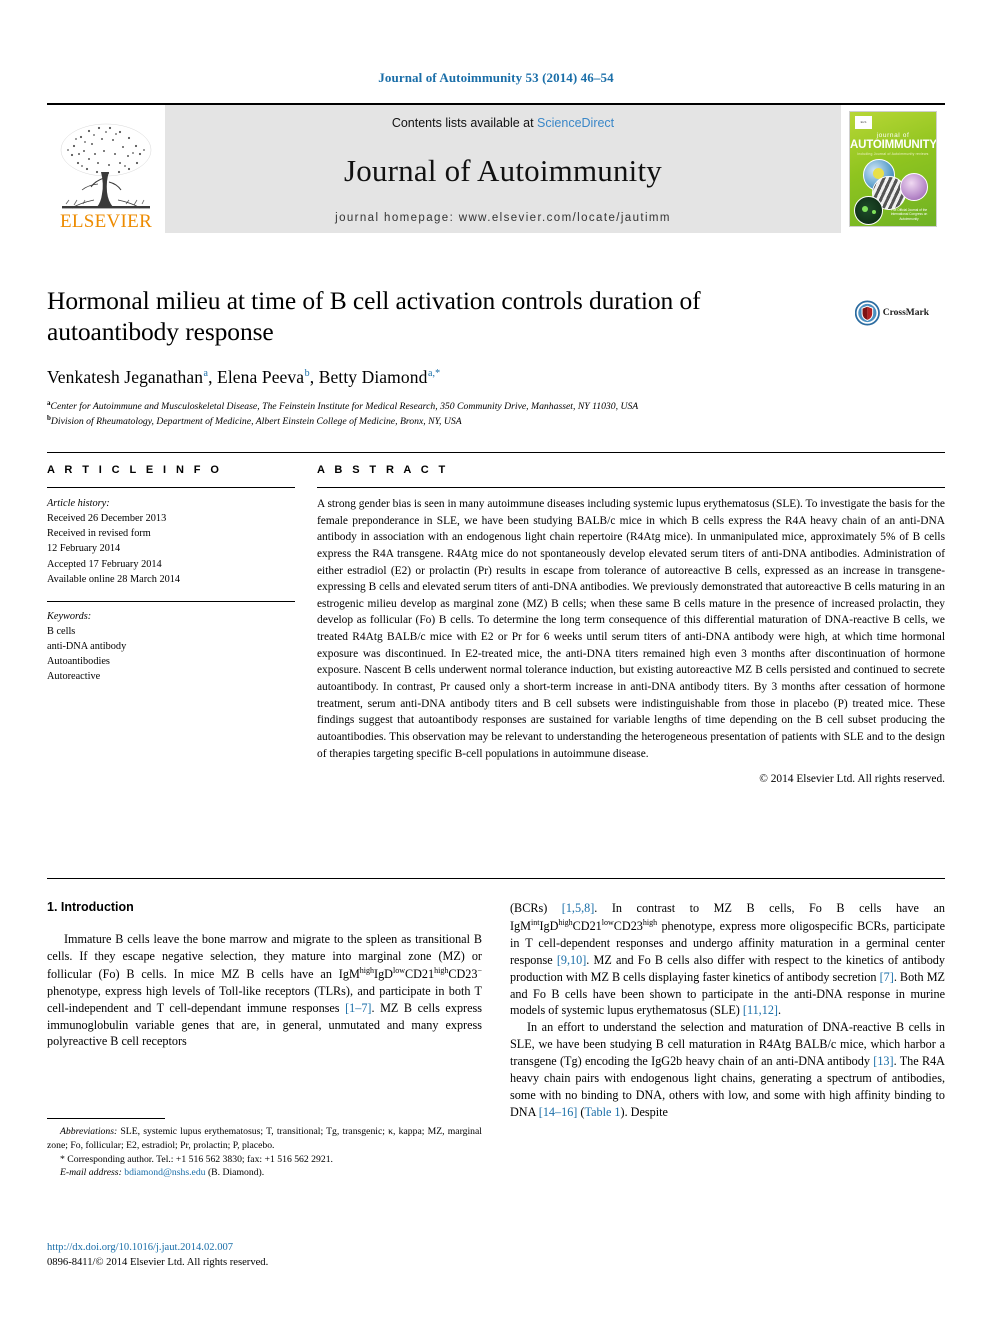 The image size is (992, 1323). What do you see at coordinates (863, 122) in the screenshot?
I see `cover-publisher-mark: ELS` at bounding box center [863, 122].